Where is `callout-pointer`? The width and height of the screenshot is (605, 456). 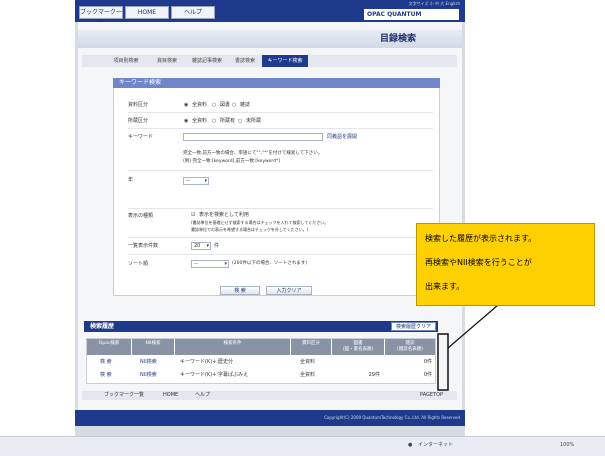 callout-pointer is located at coordinates (473, 326).